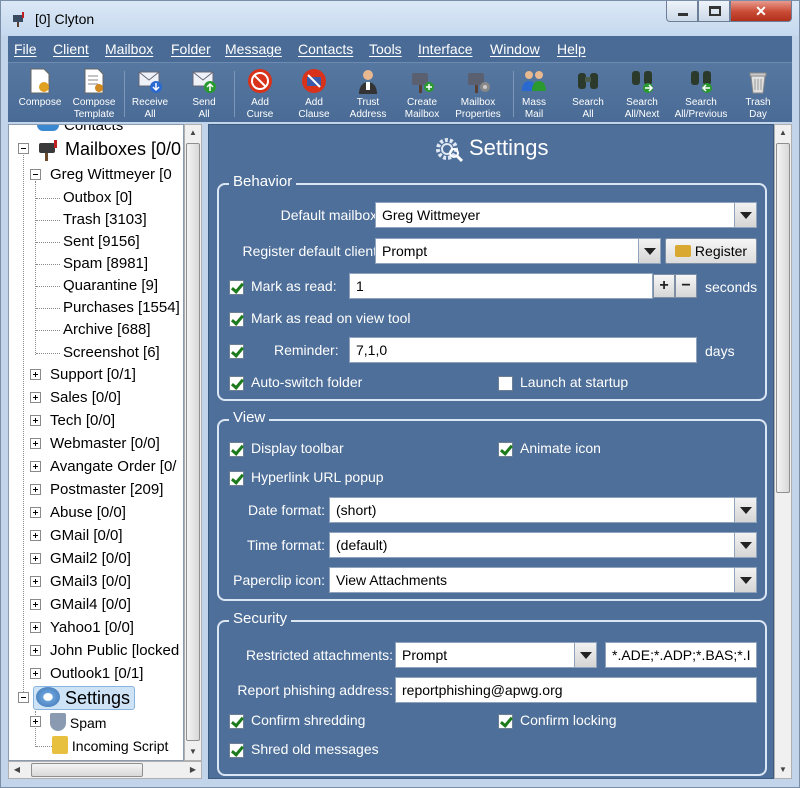 This screenshot has width=800, height=788. What do you see at coordinates (236, 478) in the screenshot?
I see `hyperlink-popup-checkbox` at bounding box center [236, 478].